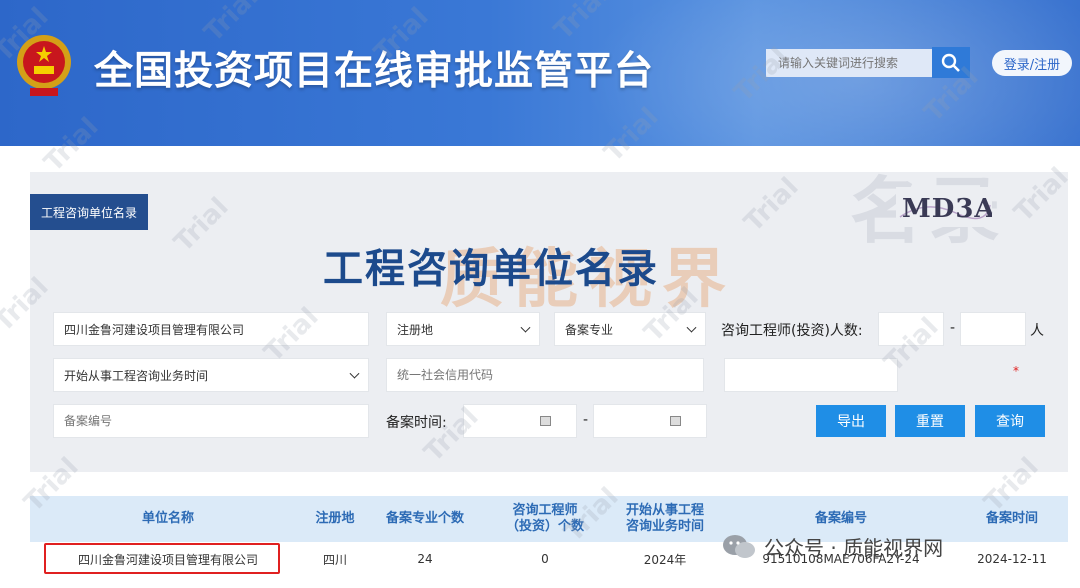 This screenshot has width=1080, height=588. What do you see at coordinates (589, 329) in the screenshot?
I see `specialty-label: 备案专业` at bounding box center [589, 329].